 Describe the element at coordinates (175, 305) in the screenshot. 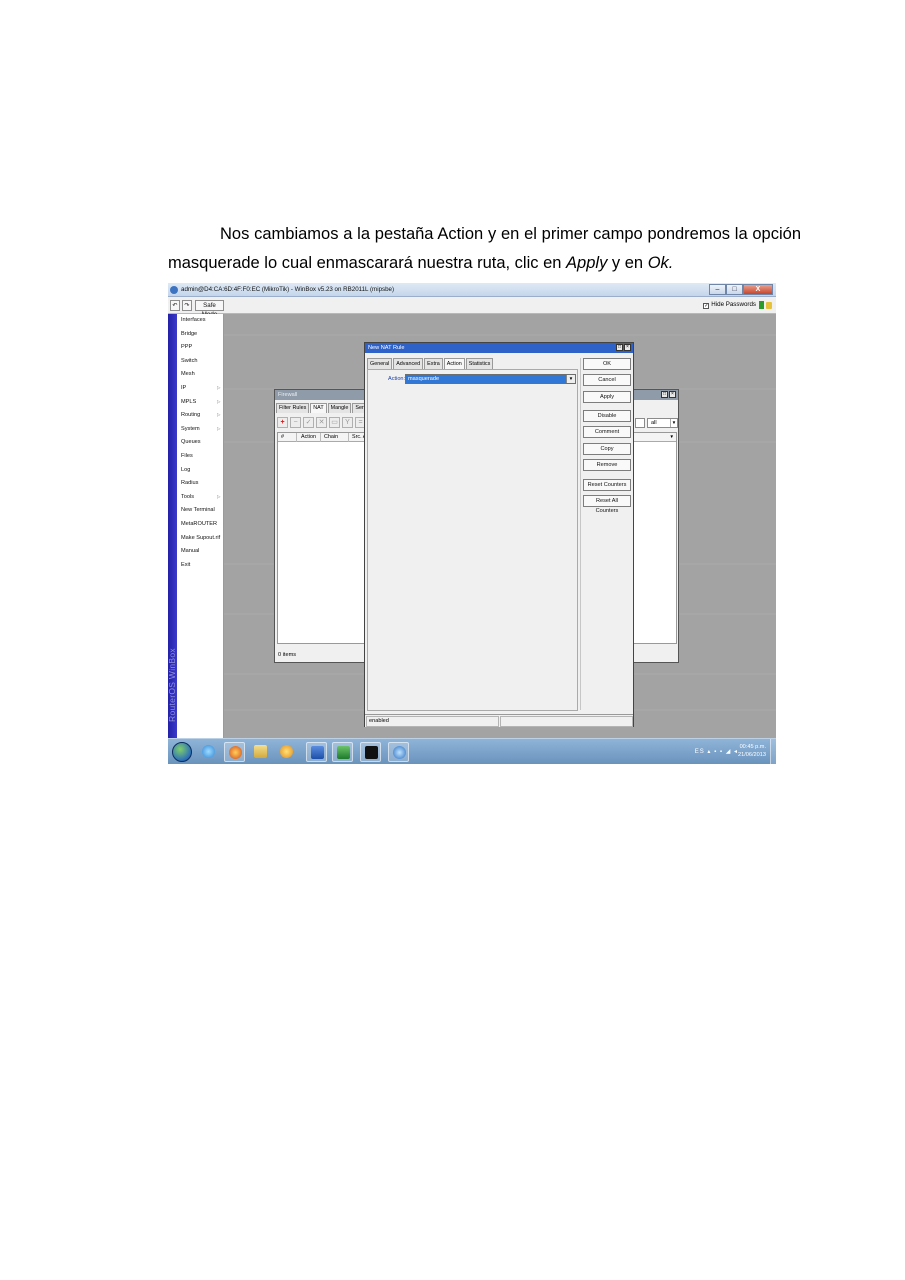

I see `undo-button: ↶` at that location.